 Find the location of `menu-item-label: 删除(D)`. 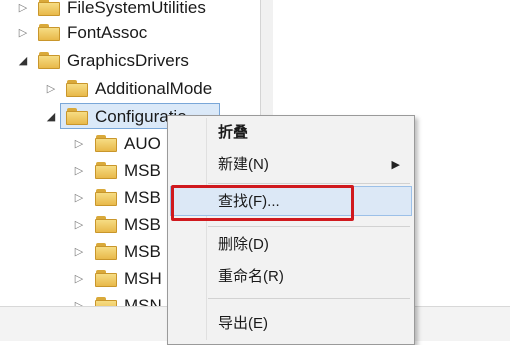

menu-item-label: 删除(D) is located at coordinates (243, 244).